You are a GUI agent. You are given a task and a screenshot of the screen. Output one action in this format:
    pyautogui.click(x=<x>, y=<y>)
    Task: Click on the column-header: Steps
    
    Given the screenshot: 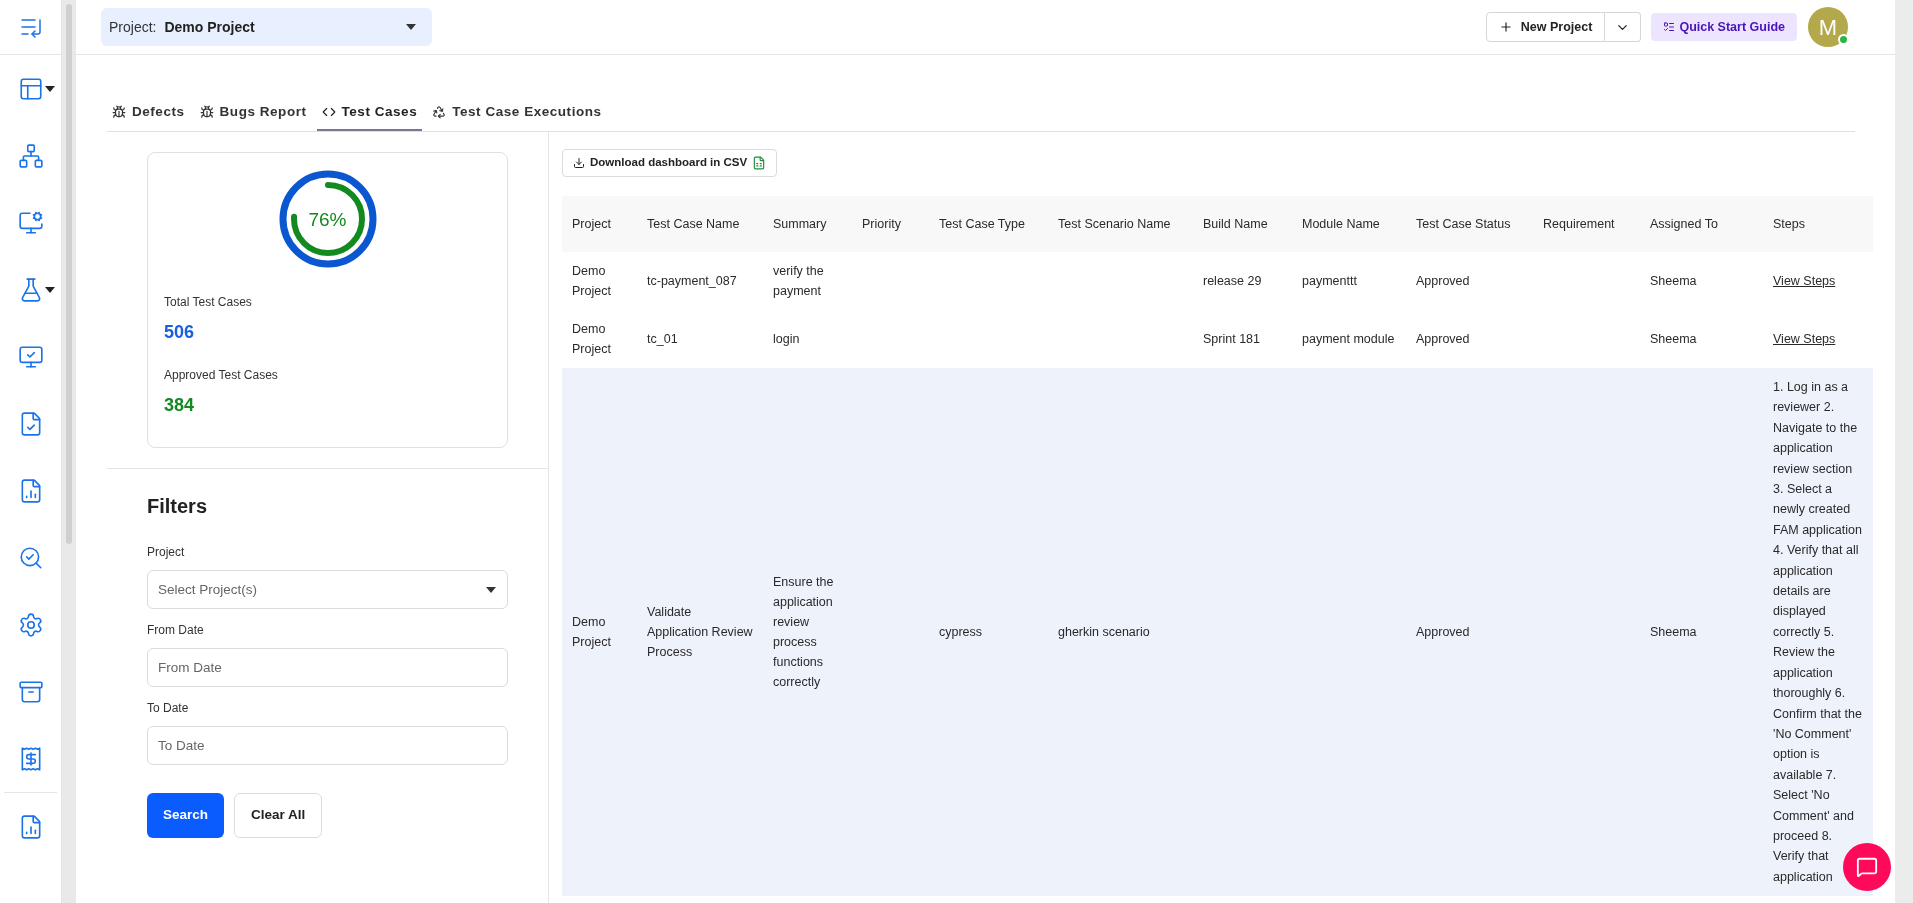 What is the action you would take?
    pyautogui.click(x=1818, y=224)
    